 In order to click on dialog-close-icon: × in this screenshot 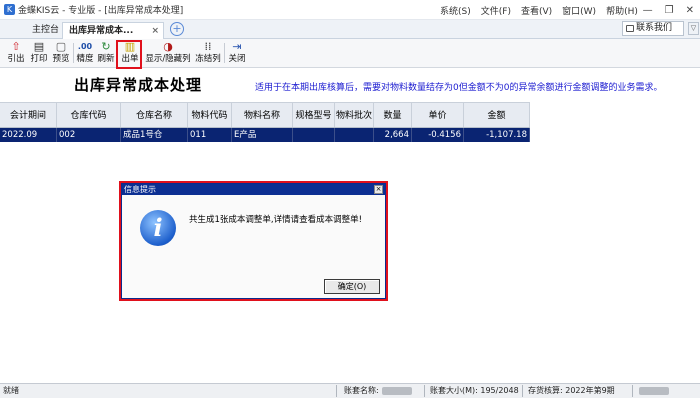, I will do `click(378, 189)`.